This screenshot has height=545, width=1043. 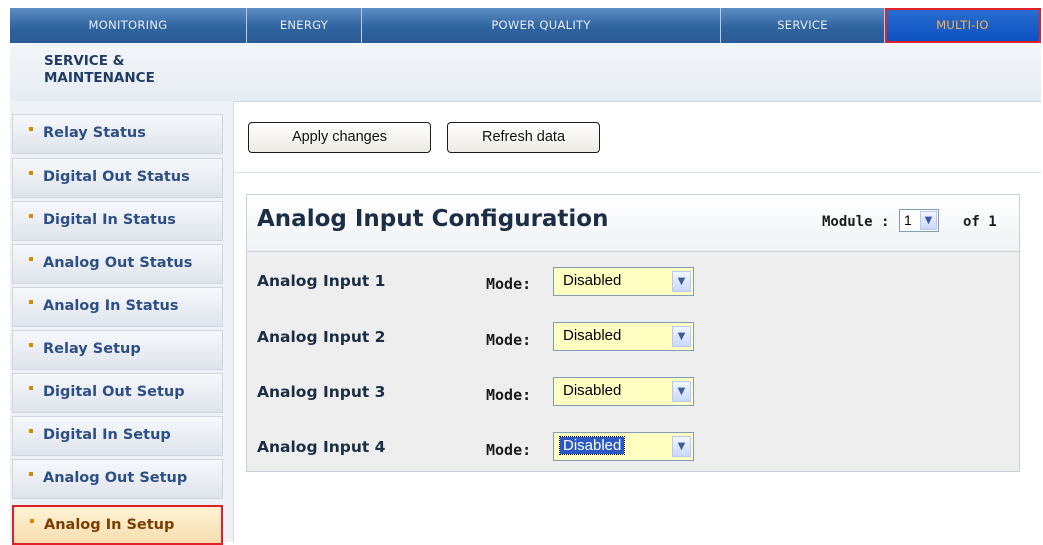 I want to click on sidebar-item-analog-out-setup: Analog Out Setup, so click(x=117, y=479).